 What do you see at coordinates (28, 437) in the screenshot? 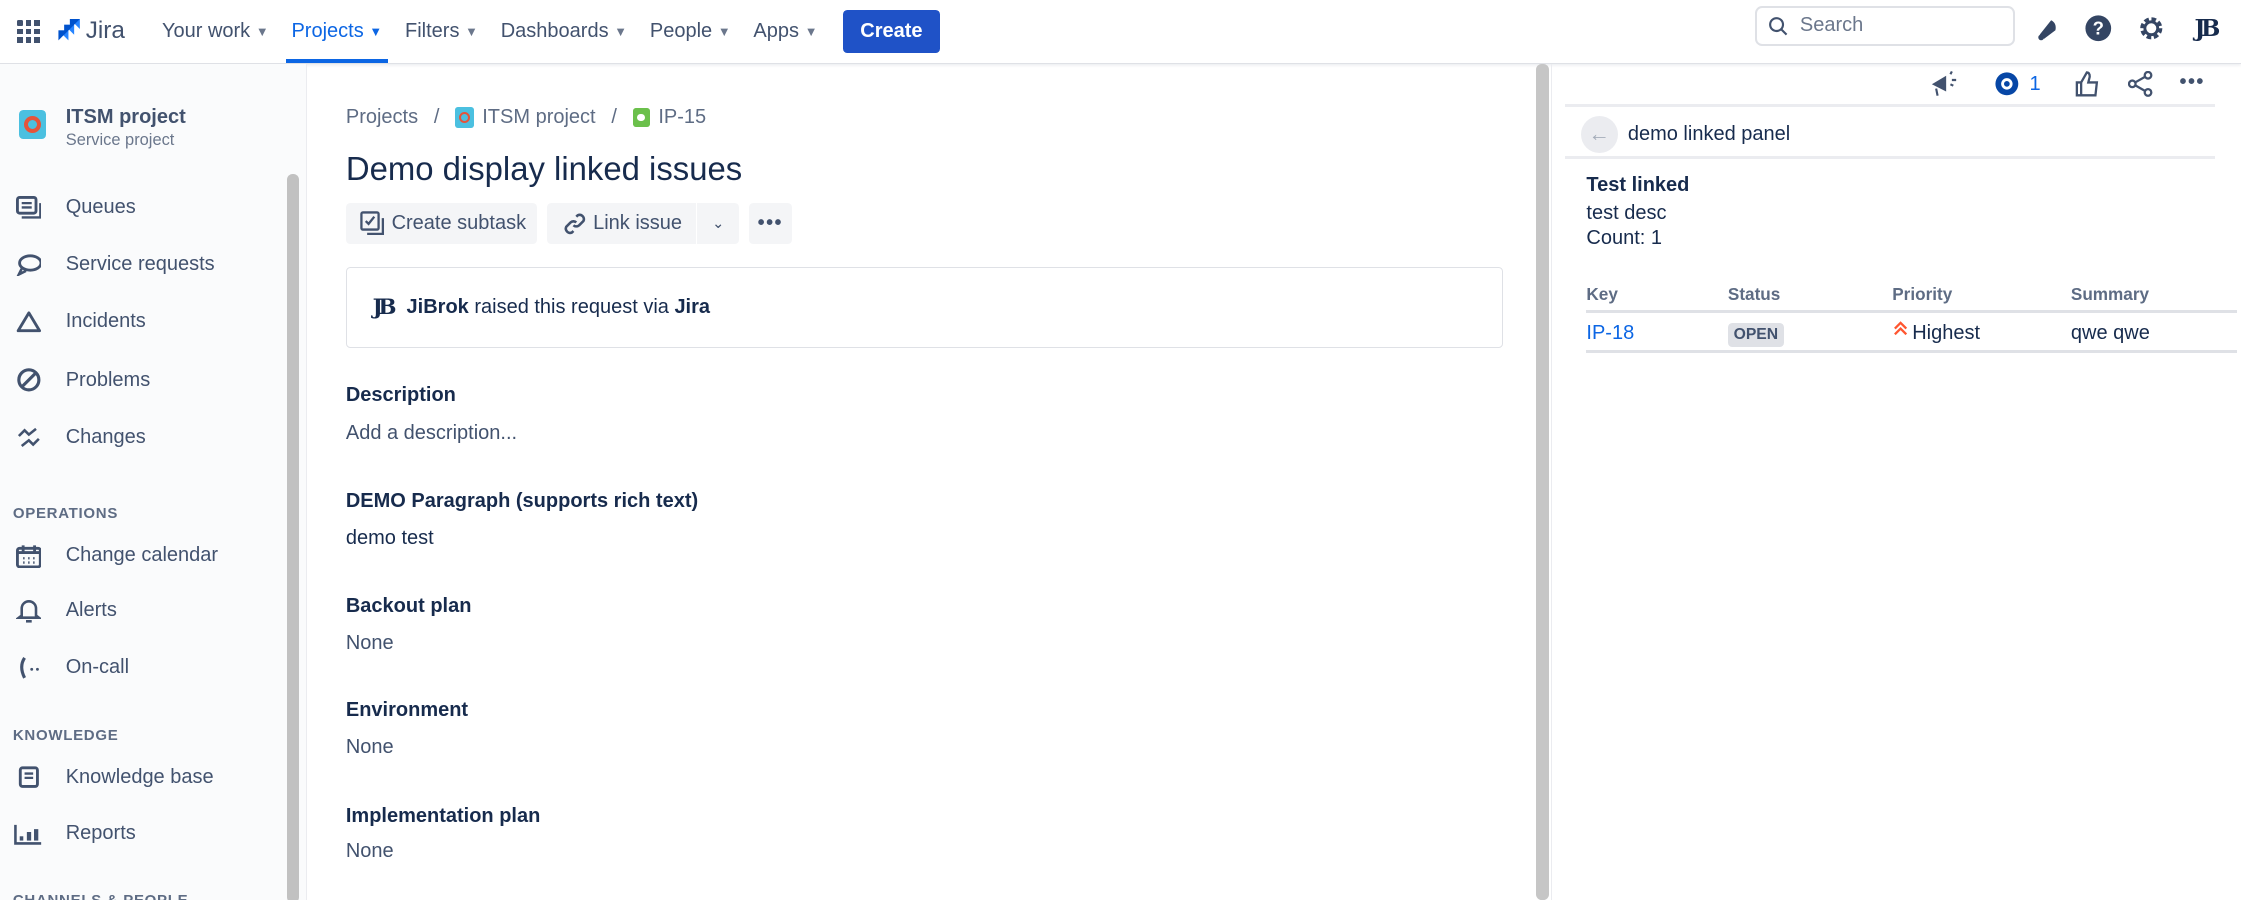
I see `changes-arrows-icon` at bounding box center [28, 437].